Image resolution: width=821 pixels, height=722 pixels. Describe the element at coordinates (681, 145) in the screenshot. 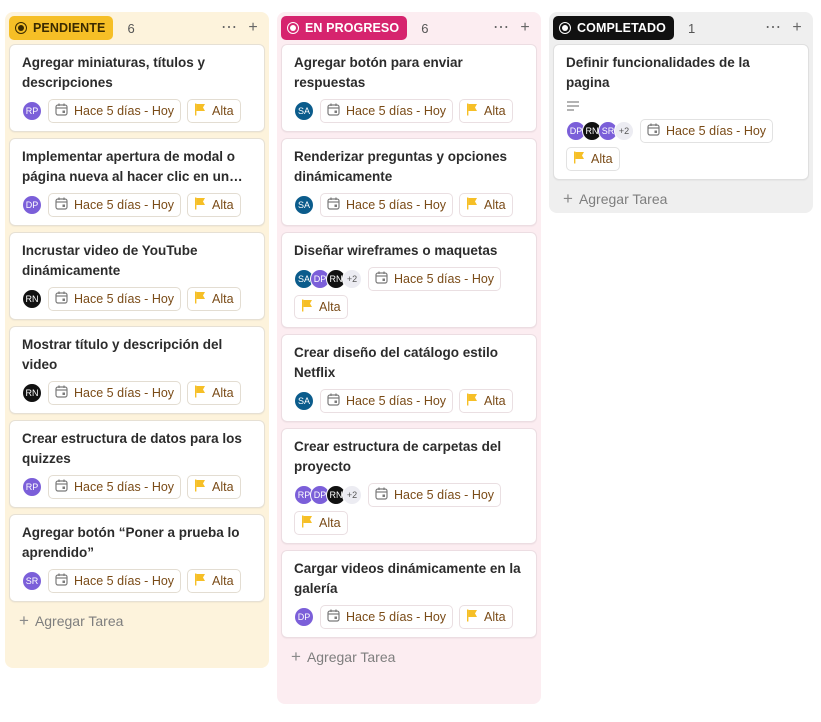

I see `task-meta: DP RN SR +2 Hace 5 días - Hoy Alta` at that location.